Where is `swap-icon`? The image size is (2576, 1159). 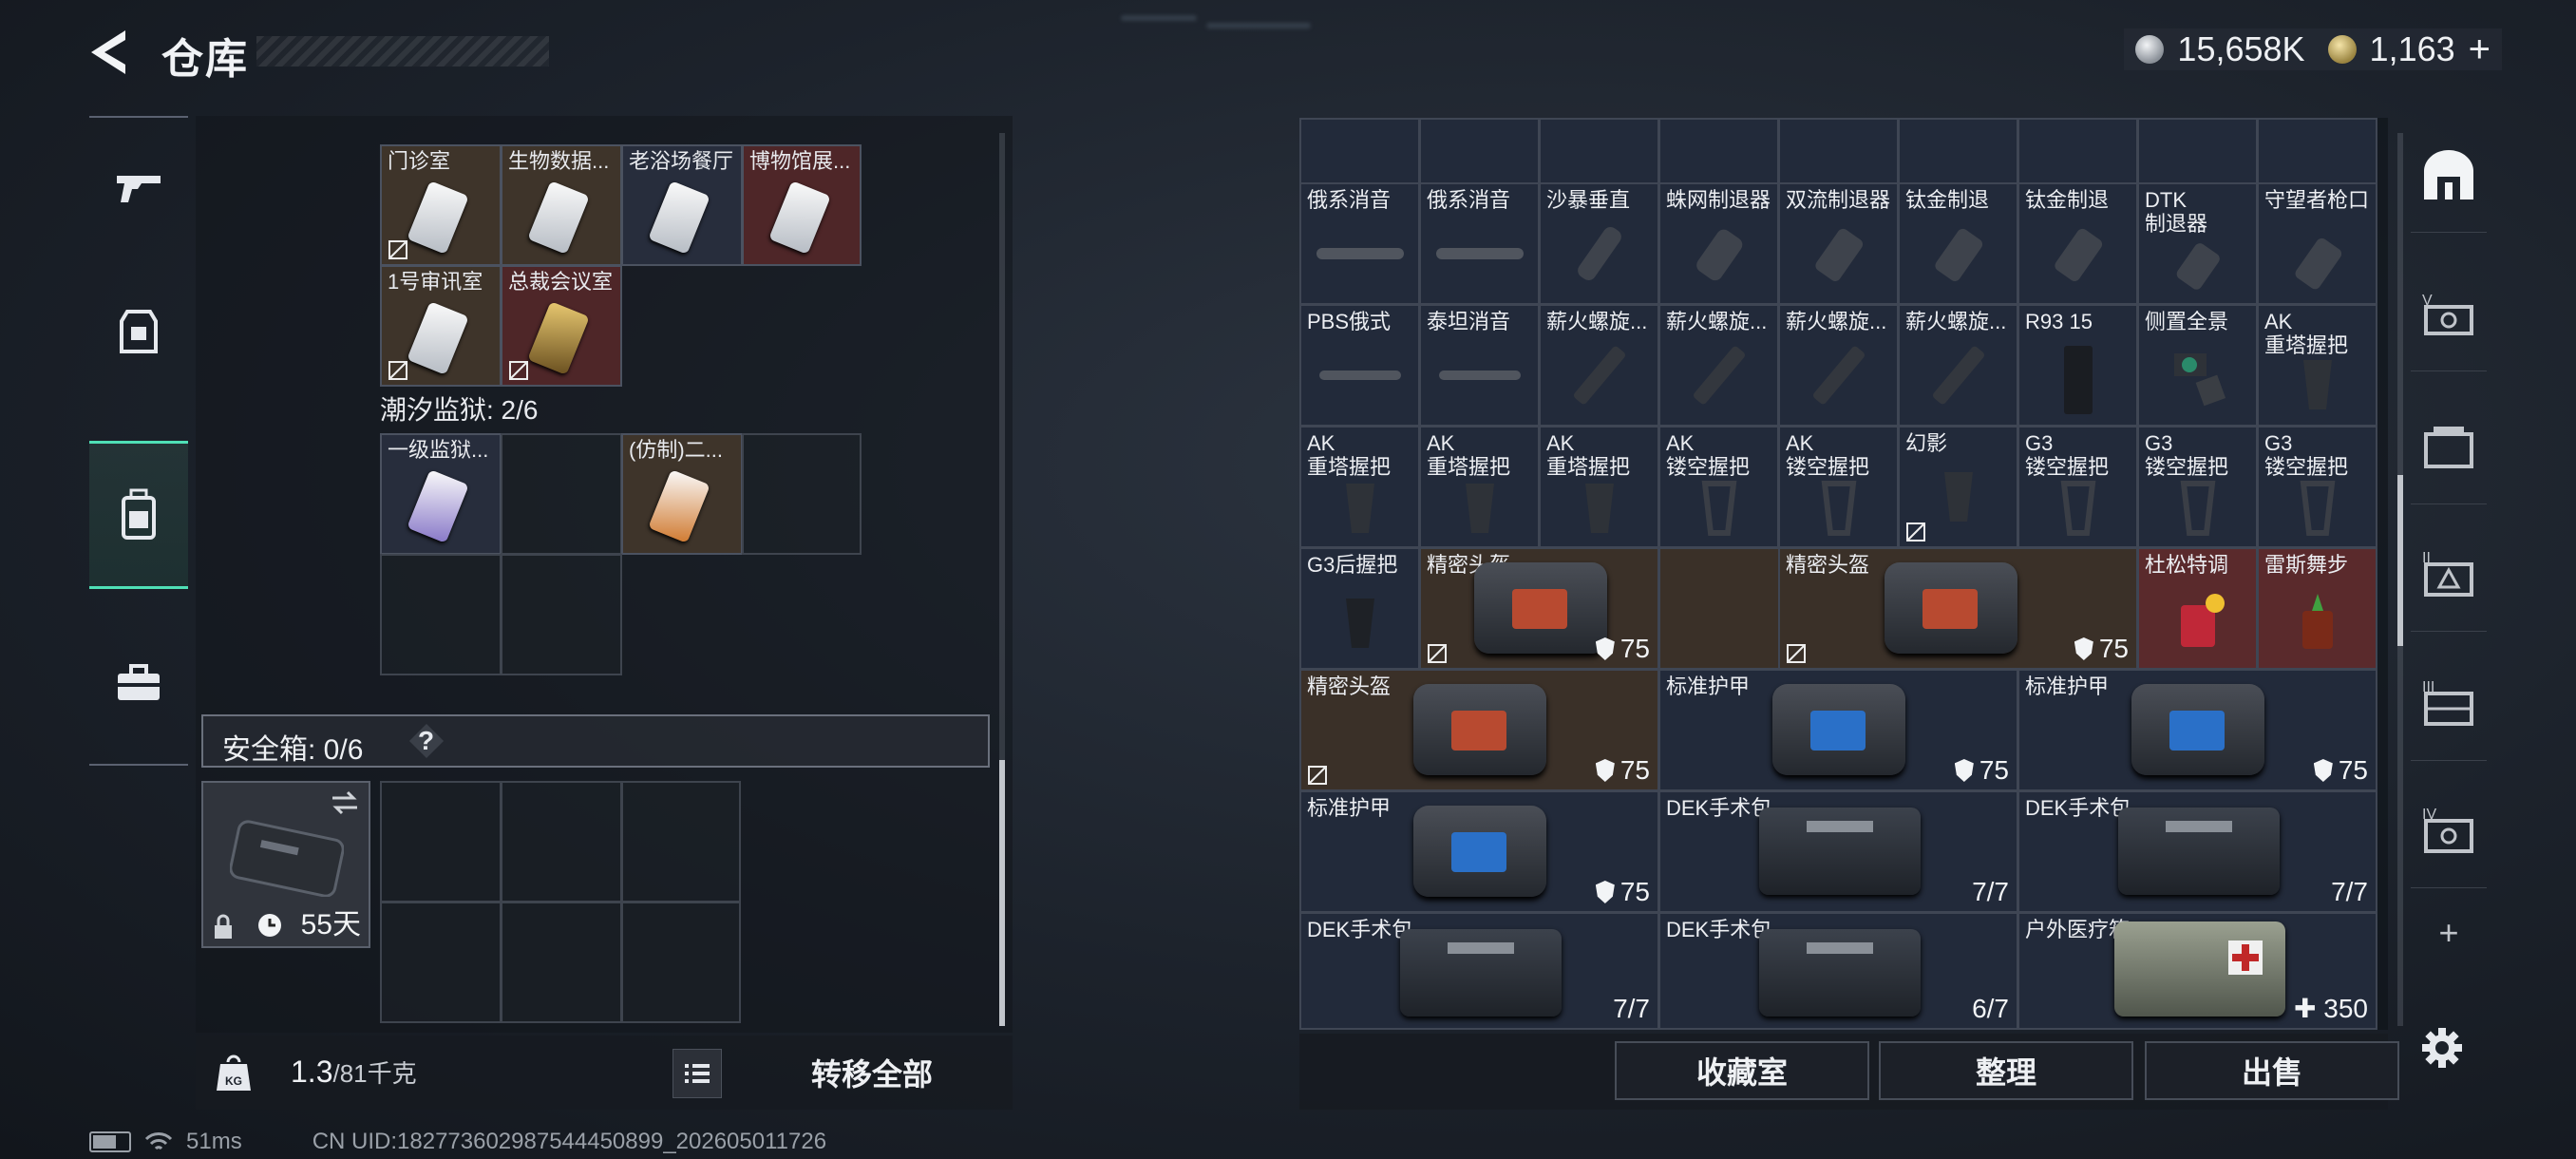
swap-icon is located at coordinates (345, 802).